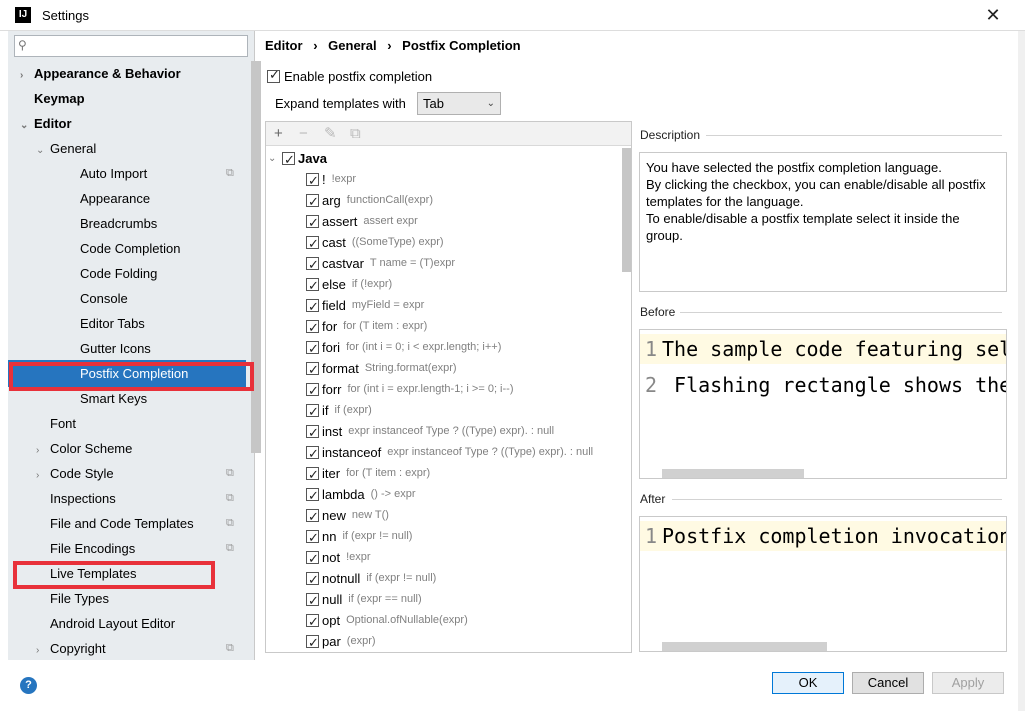  What do you see at coordinates (329, 536) in the screenshot?
I see `template-key: nn` at bounding box center [329, 536].